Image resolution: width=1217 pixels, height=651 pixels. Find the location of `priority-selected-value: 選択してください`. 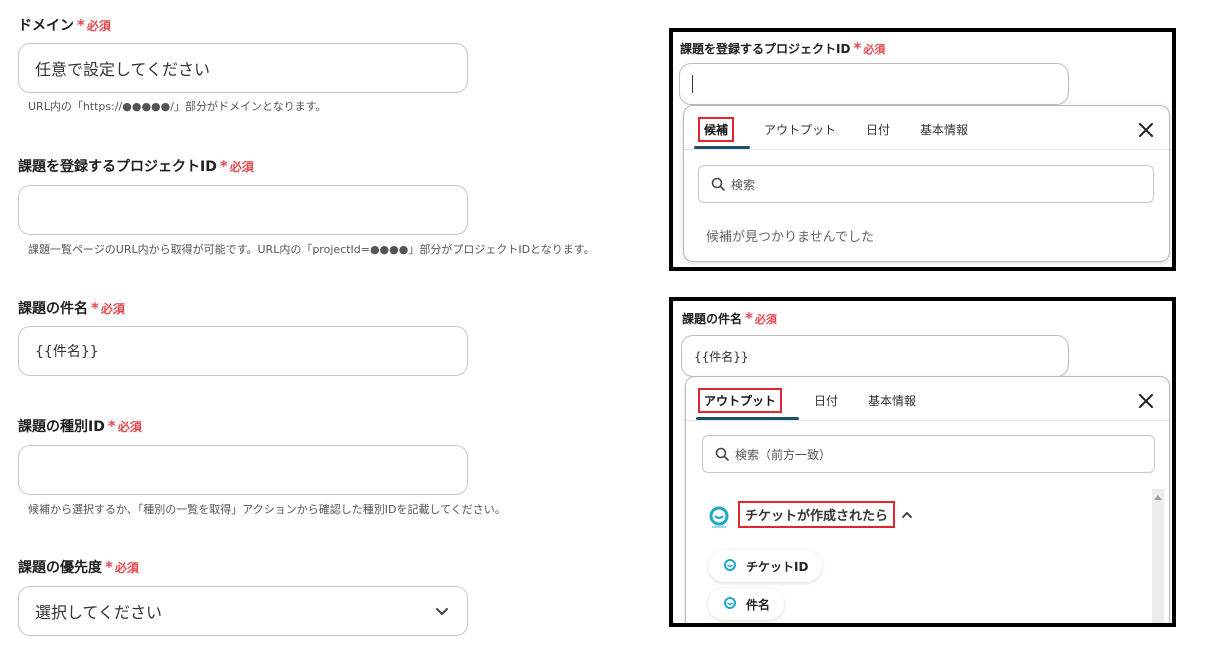

priority-selected-value: 選択してください is located at coordinates (99, 612).